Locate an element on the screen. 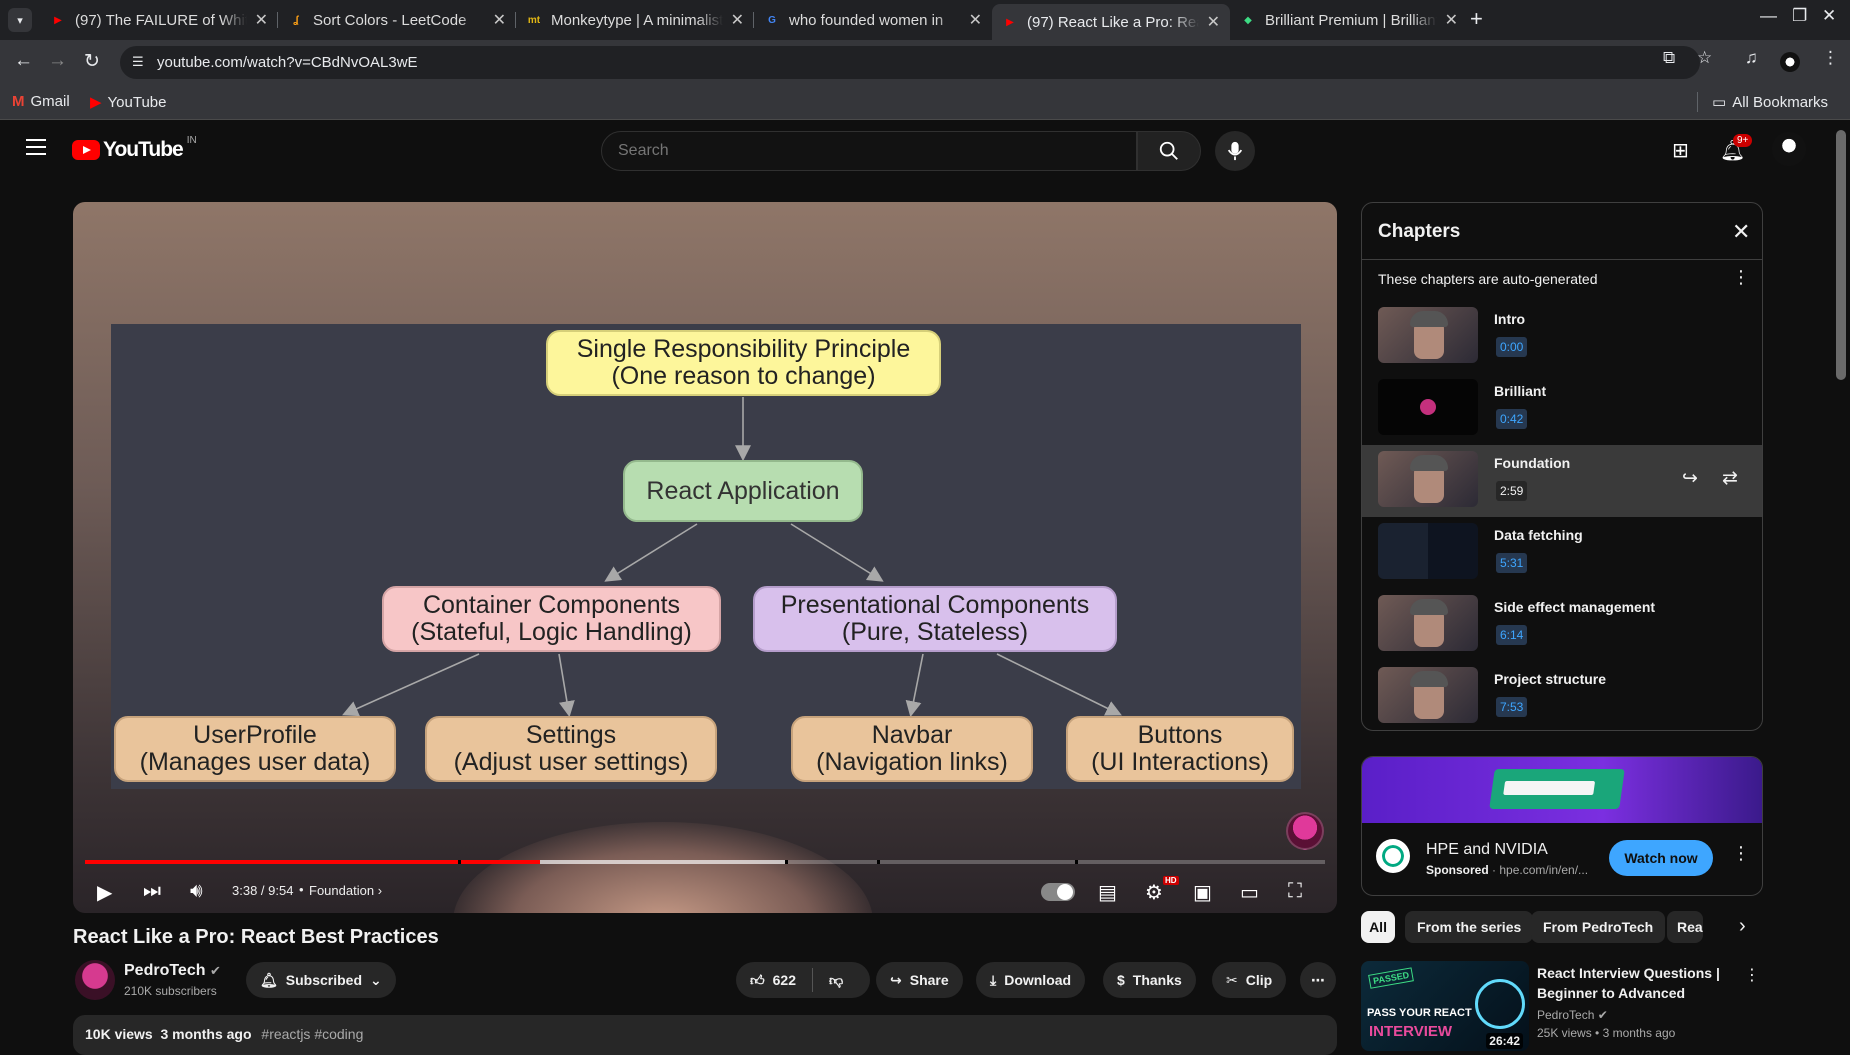 This screenshot has height=1055, width=1850. search-button is located at coordinates (1169, 151).